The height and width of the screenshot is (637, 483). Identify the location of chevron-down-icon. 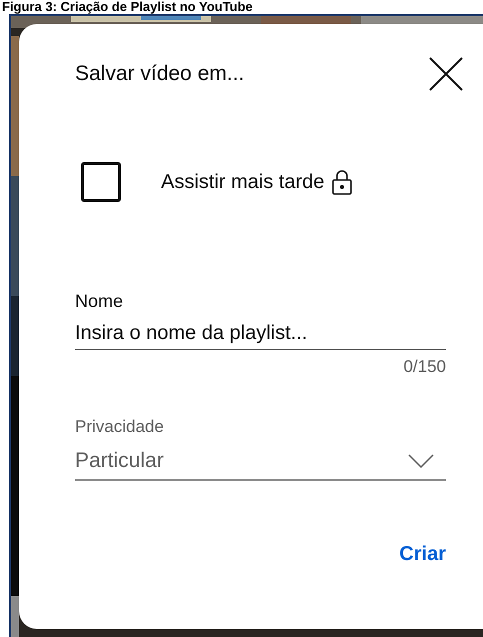
(421, 461).